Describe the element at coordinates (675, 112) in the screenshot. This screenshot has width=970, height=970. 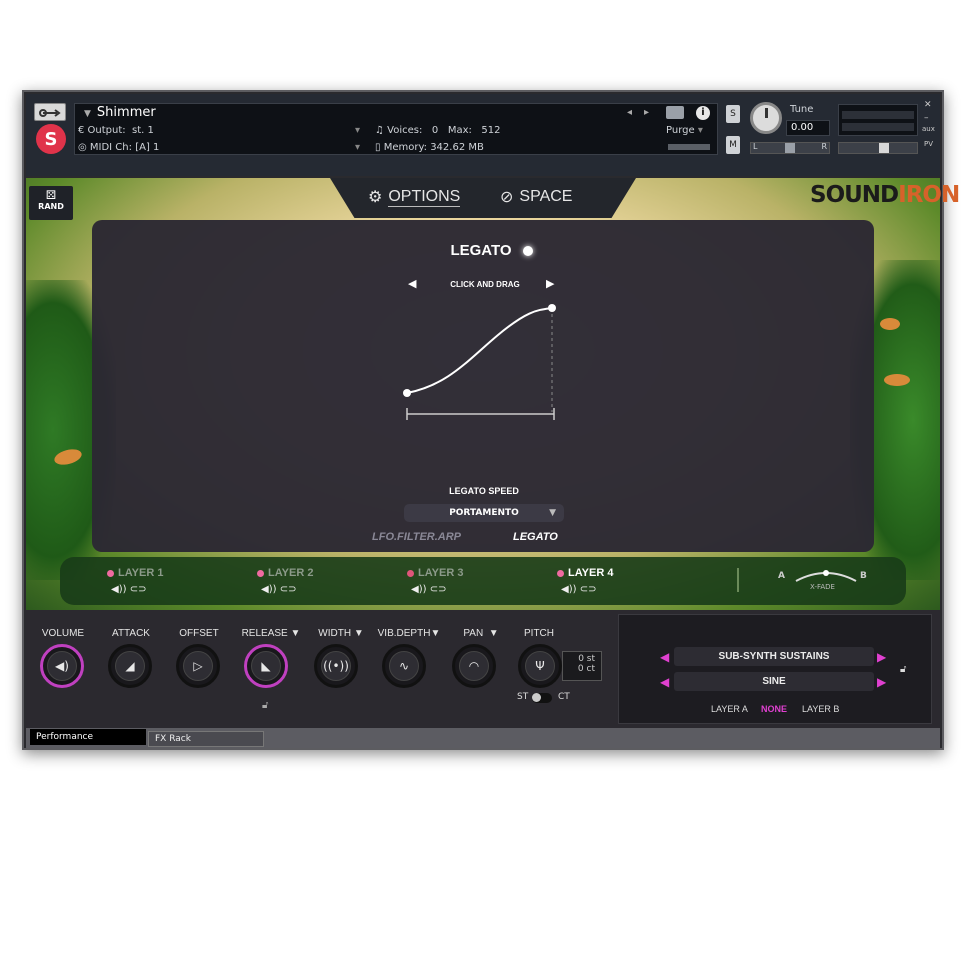
I see `camera-icon` at that location.